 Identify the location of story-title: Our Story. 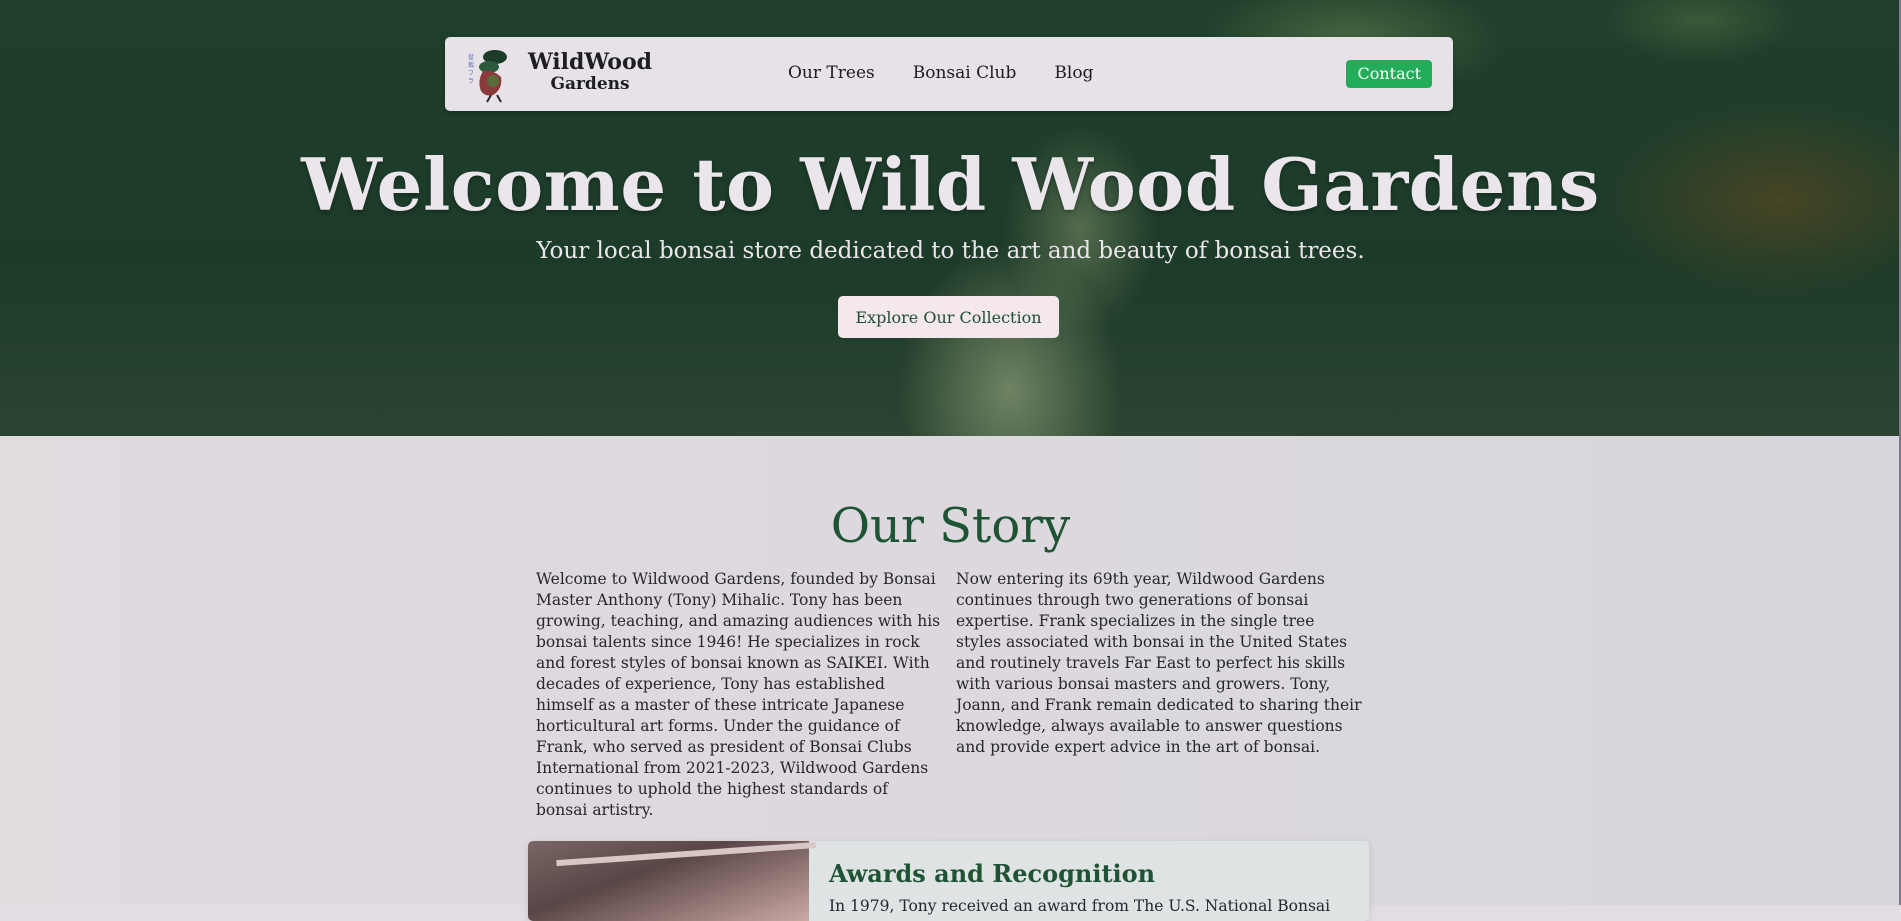
(950, 526).